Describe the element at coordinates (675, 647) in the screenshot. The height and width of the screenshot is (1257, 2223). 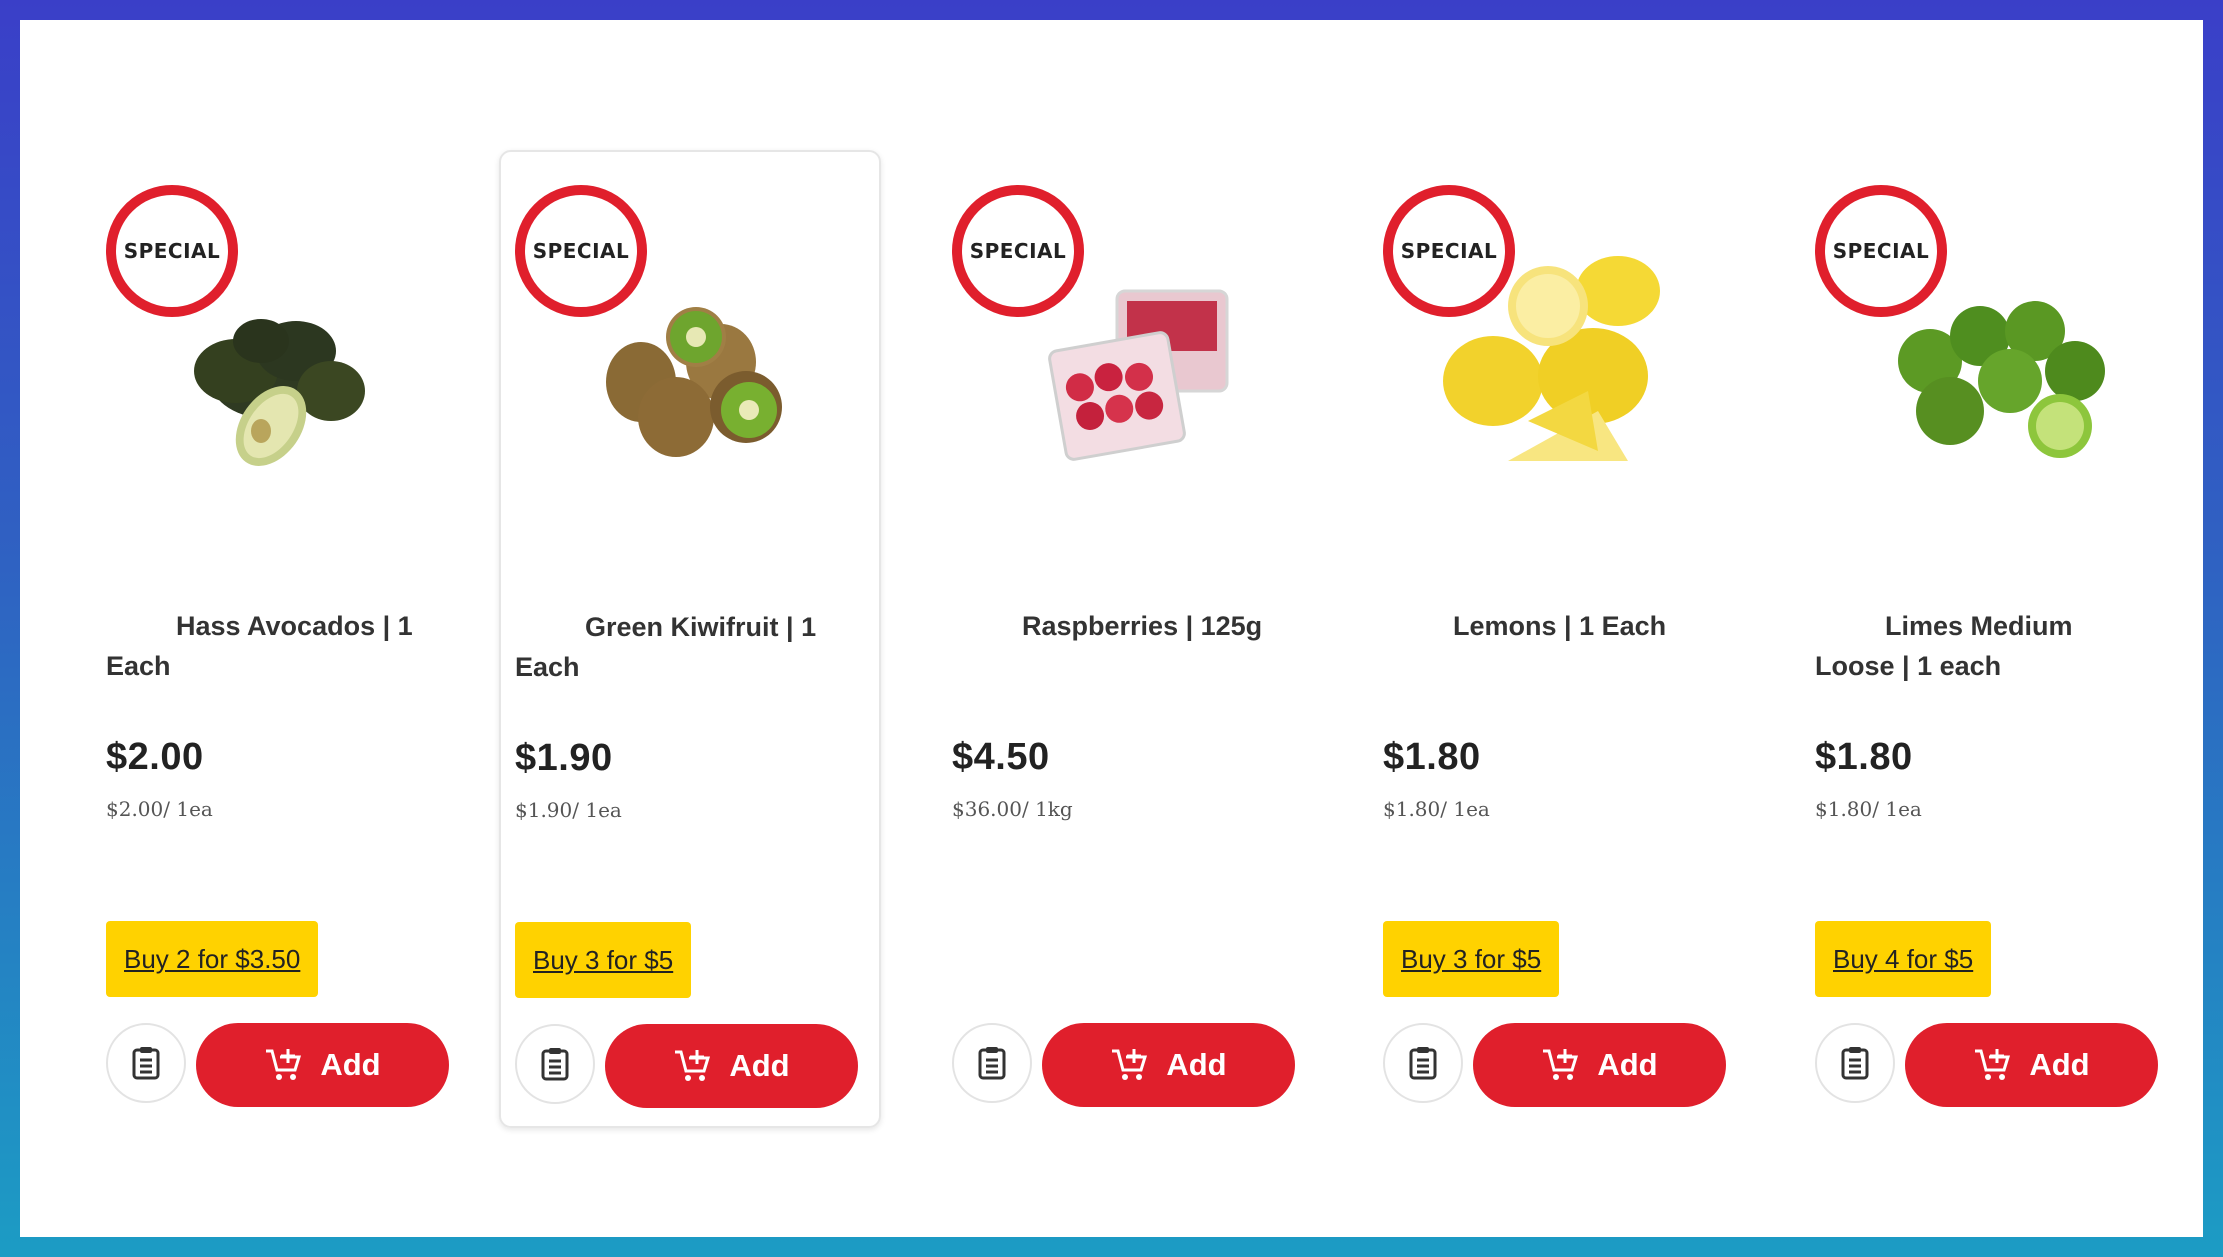
I see `product-title: Green Kiwifruit | 1 Each` at that location.